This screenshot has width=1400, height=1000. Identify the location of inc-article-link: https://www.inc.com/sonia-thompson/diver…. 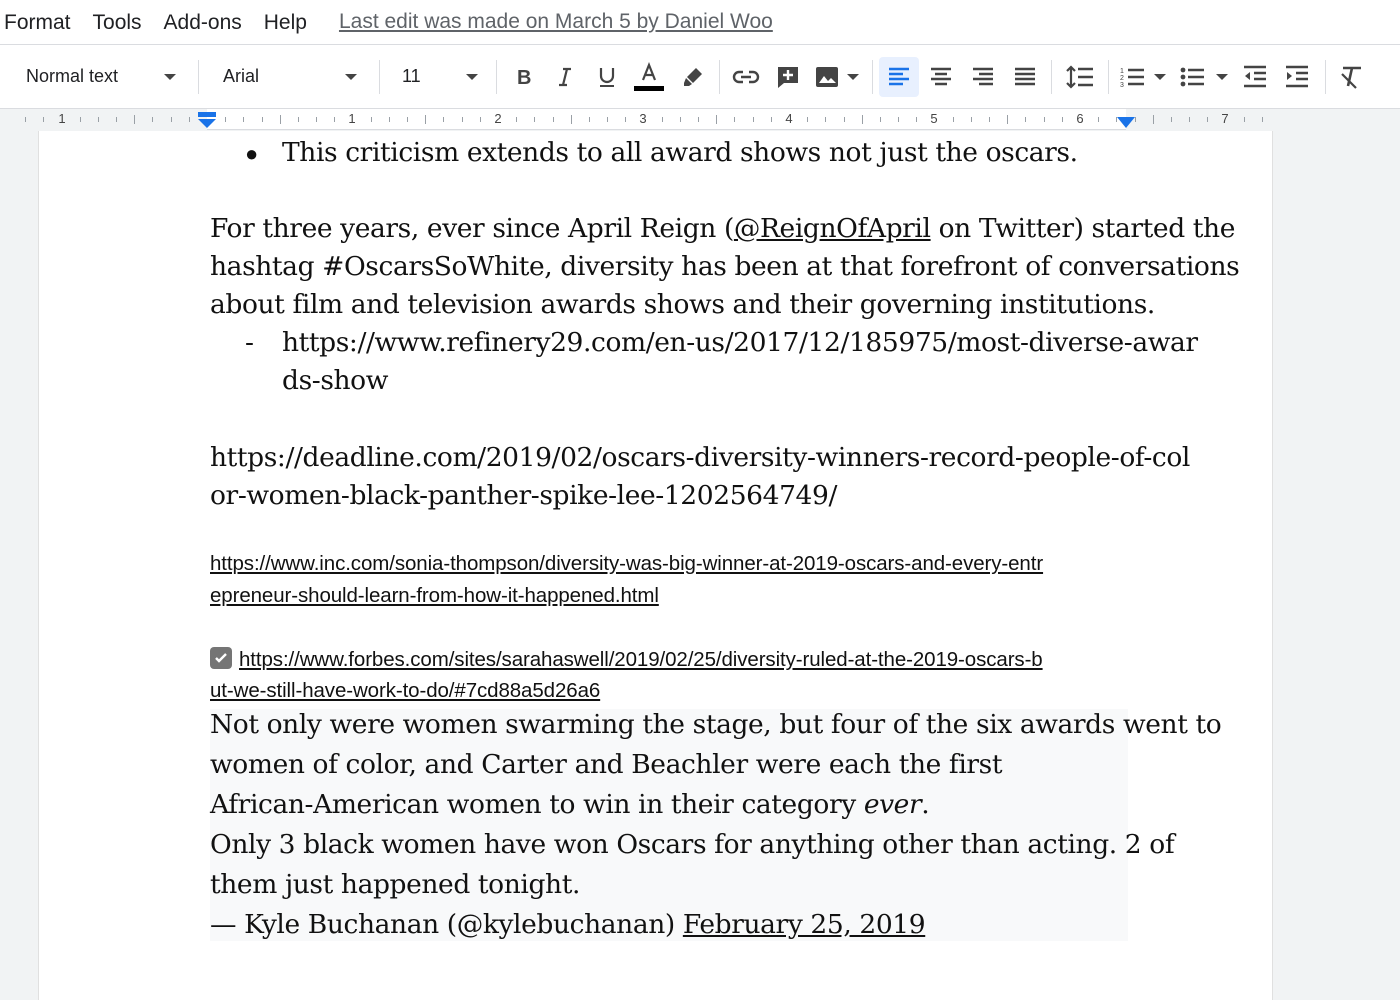
(626, 564).